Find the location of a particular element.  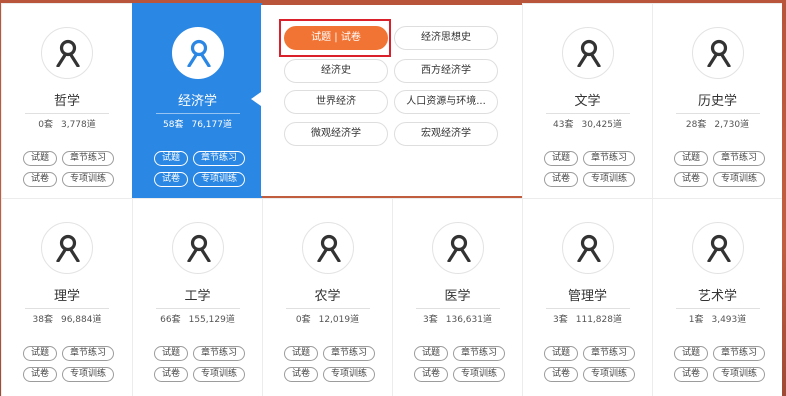

subject-card-philosophy: 哲学 0套 3,778道 试题 章节练习 试卷 专项训练 is located at coordinates (66, 100).